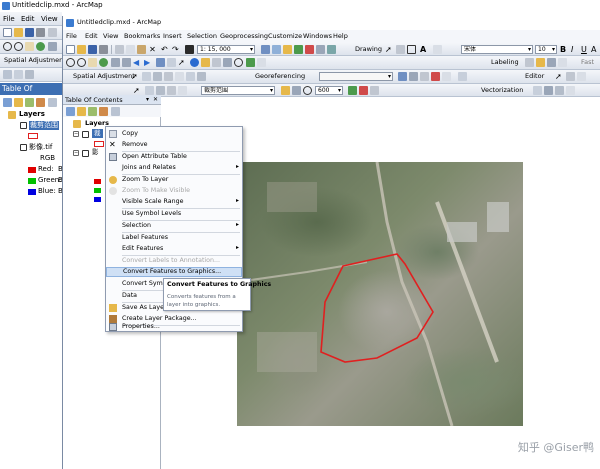  I want to click on cell-selection-icon, so click(296, 90).